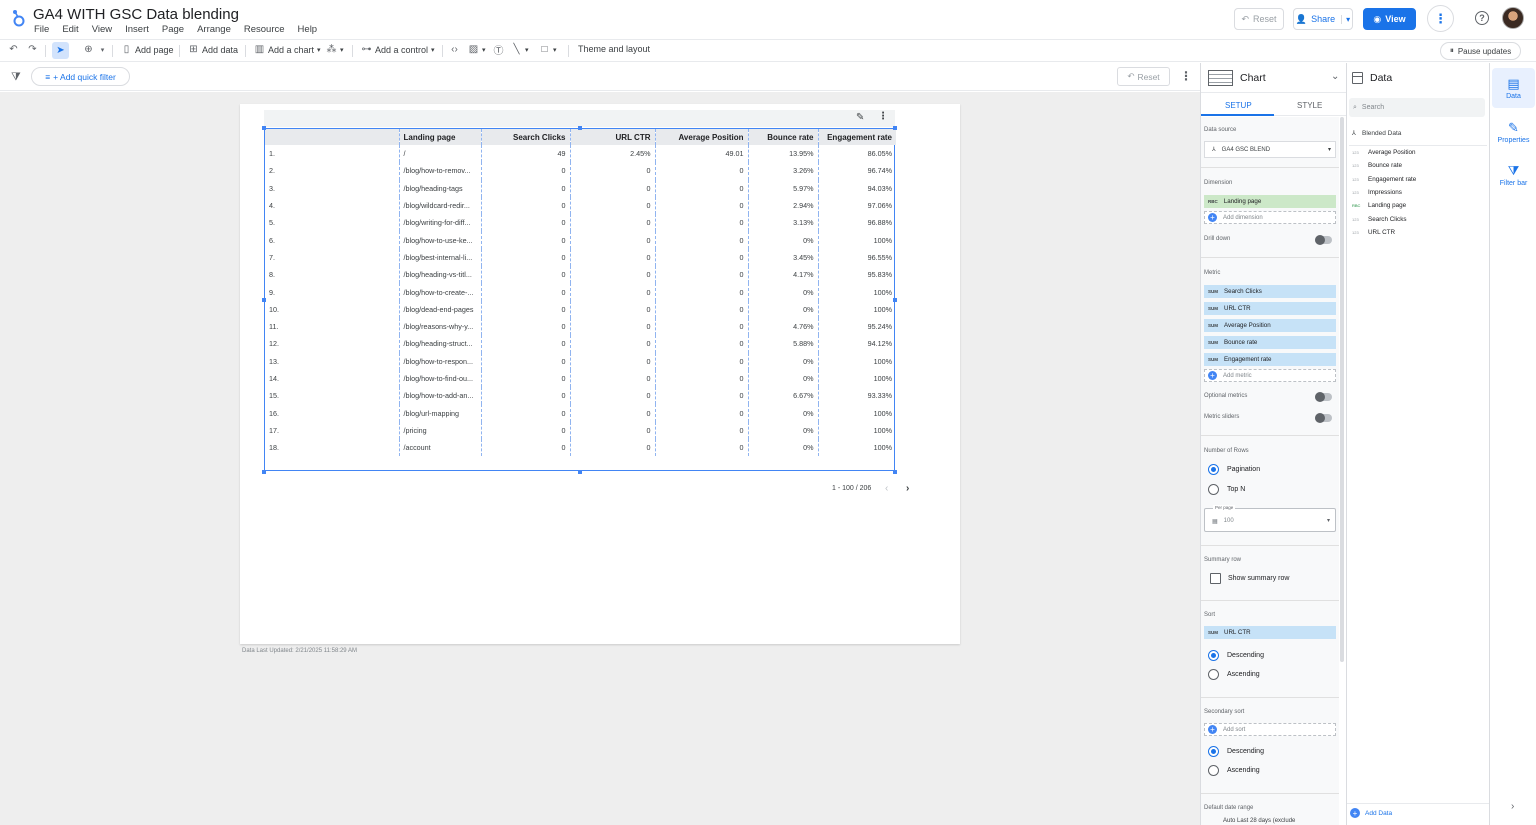 The image size is (1536, 825). Describe the element at coordinates (580, 309) in the screenshot. I see `table-row: 10./blog/dead-end-pages 0 0 0 0% 100%` at that location.